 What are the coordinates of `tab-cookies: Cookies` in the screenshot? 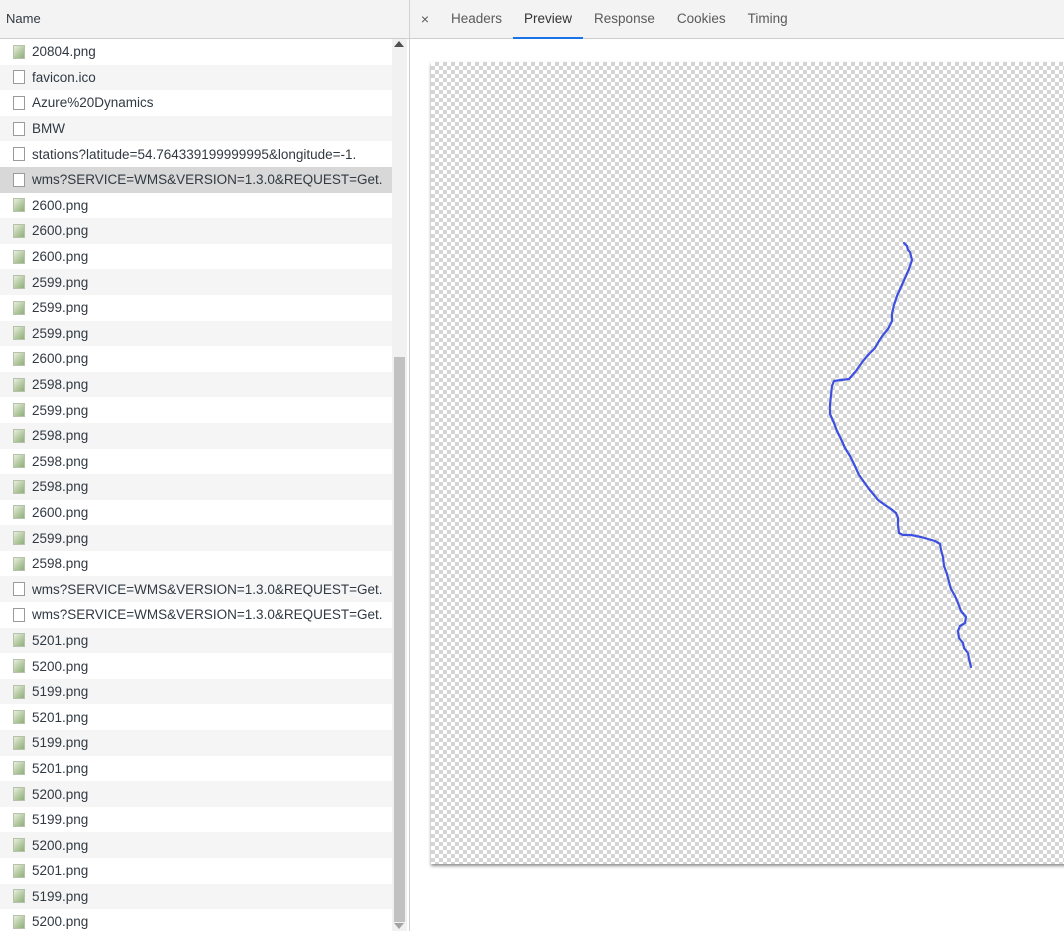 It's located at (701, 19).